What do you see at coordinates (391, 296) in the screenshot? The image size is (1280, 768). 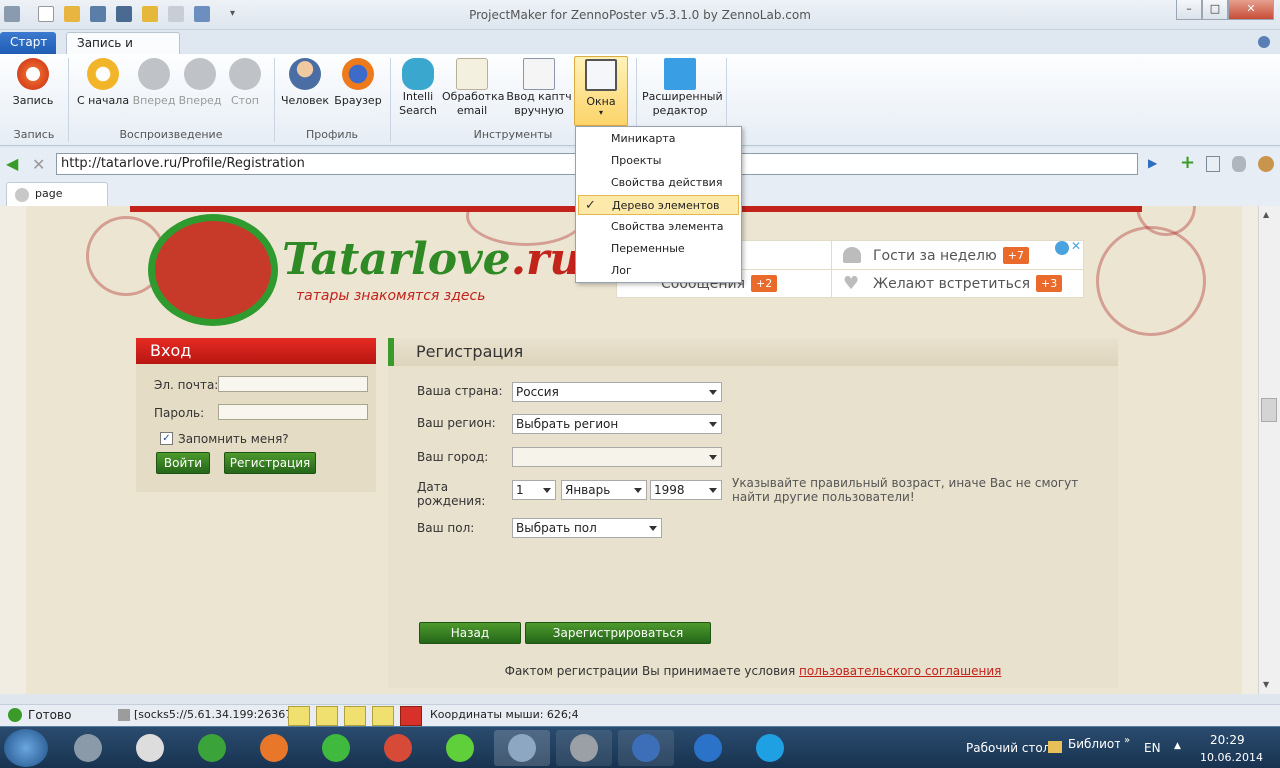 I see `site-slogan: татары знакомятся здесь` at bounding box center [391, 296].